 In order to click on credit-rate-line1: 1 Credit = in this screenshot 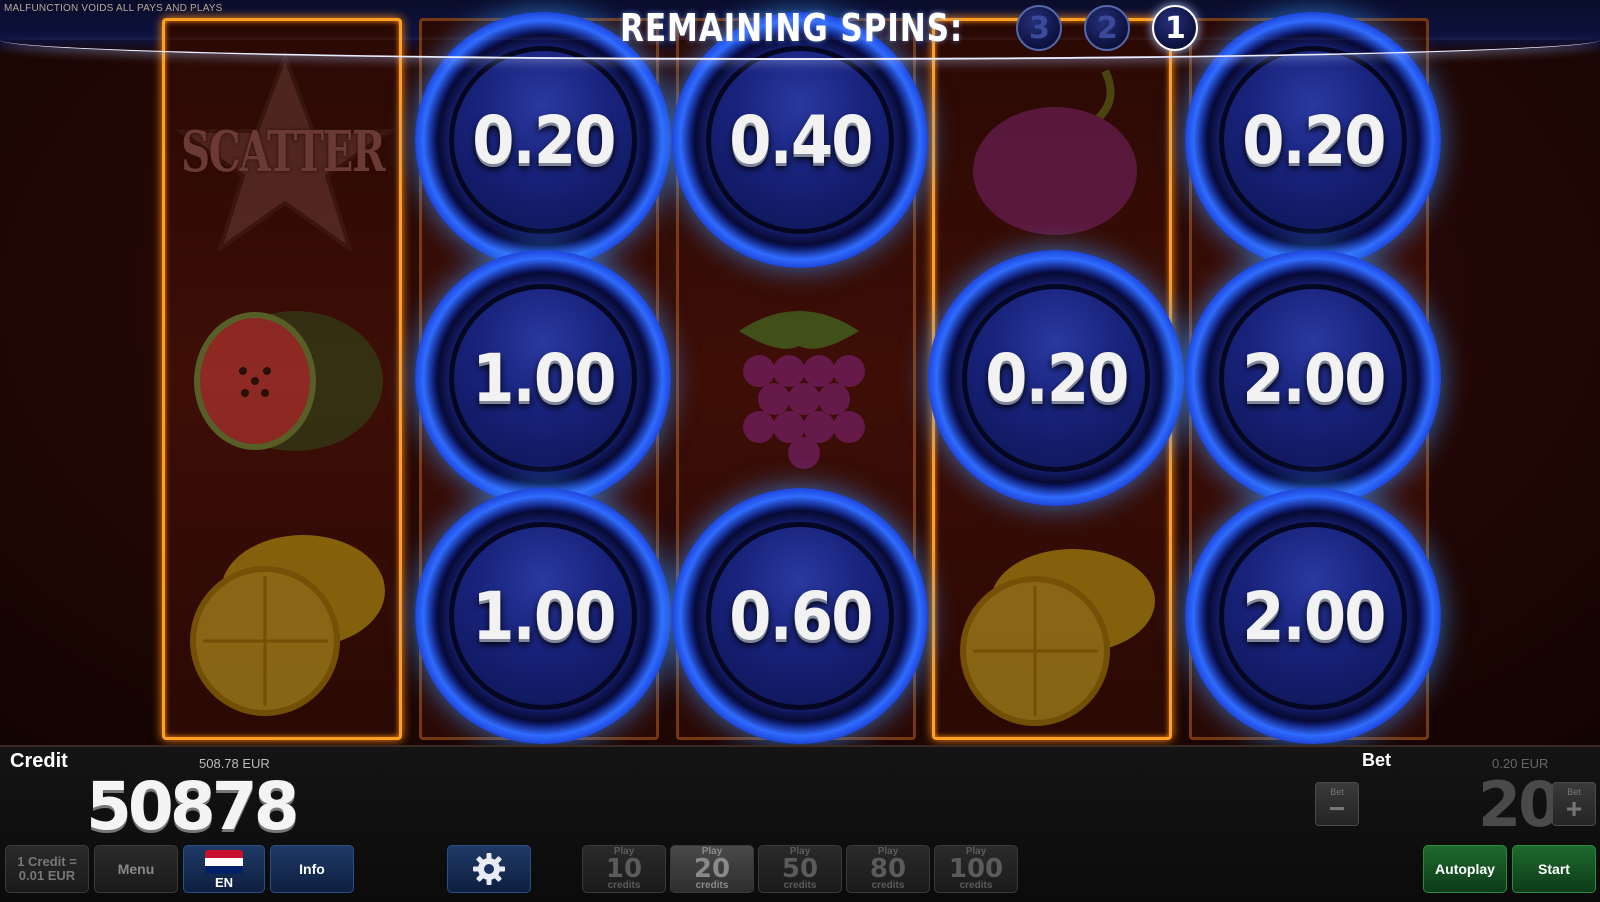, I will do `click(47, 861)`.